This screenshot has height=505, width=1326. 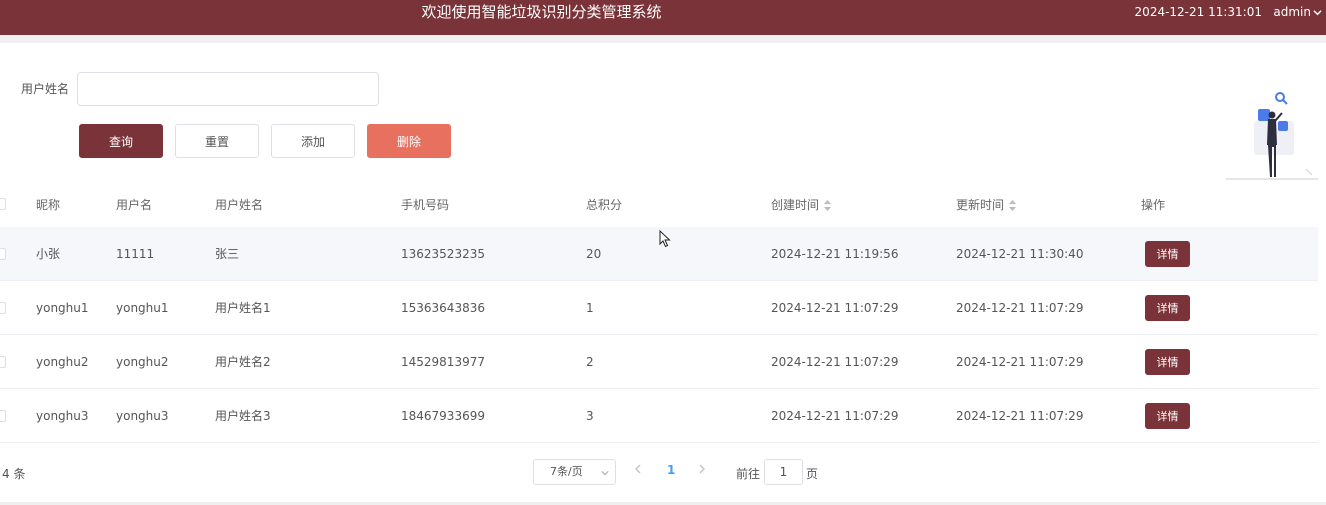 I want to click on prev-page-button, so click(x=640, y=471).